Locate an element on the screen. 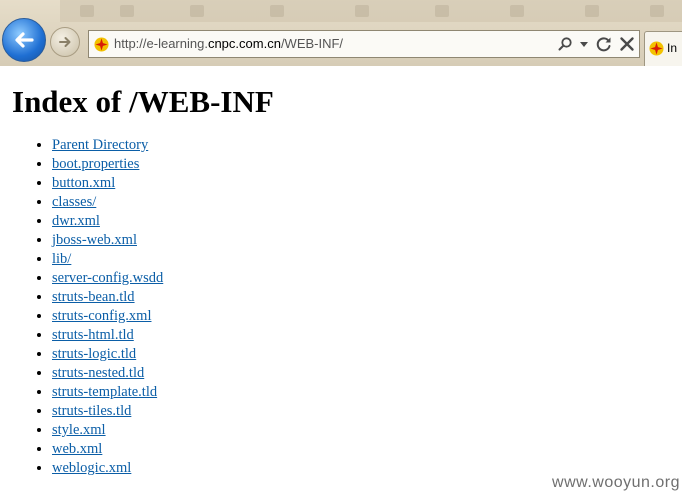 This screenshot has height=494, width=682. directory-link: struts-config.xml is located at coordinates (101, 316).